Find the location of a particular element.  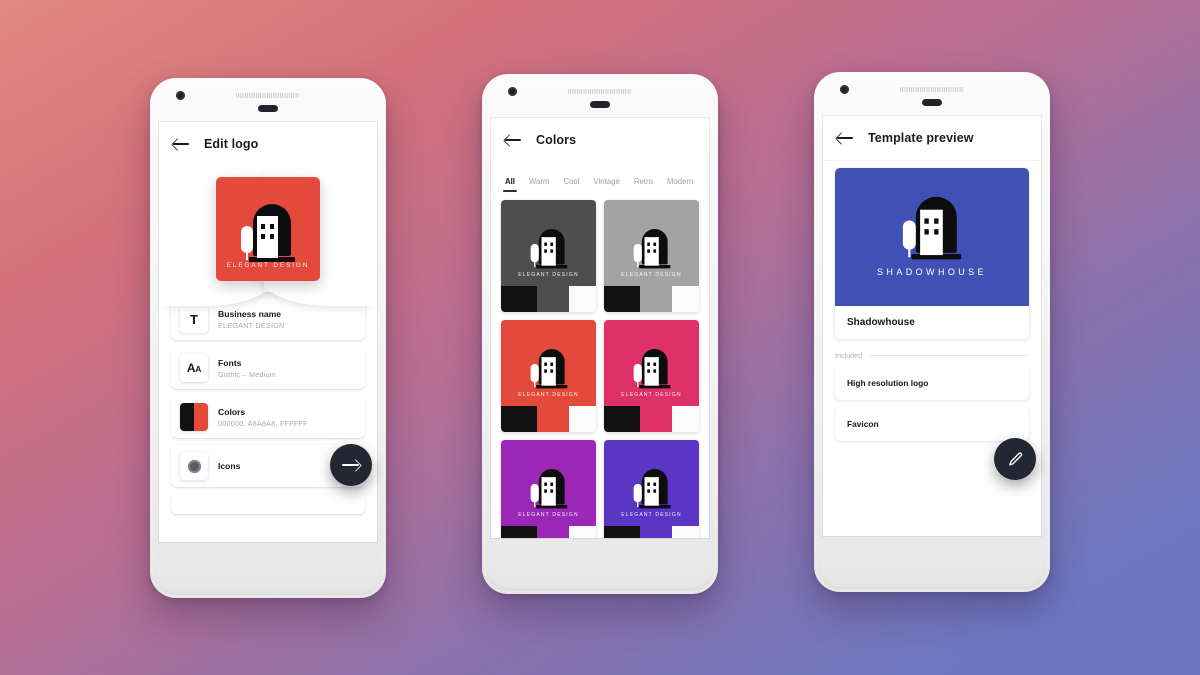

template-card: SHADOWHOUSE Shadowhouse is located at coordinates (932, 253).